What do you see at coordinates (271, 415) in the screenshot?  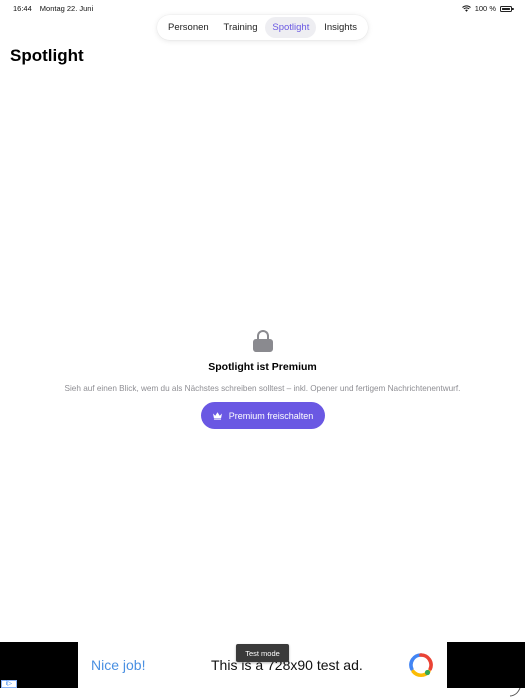 I see `unlock-premium-label: Premium freischalten` at bounding box center [271, 415].